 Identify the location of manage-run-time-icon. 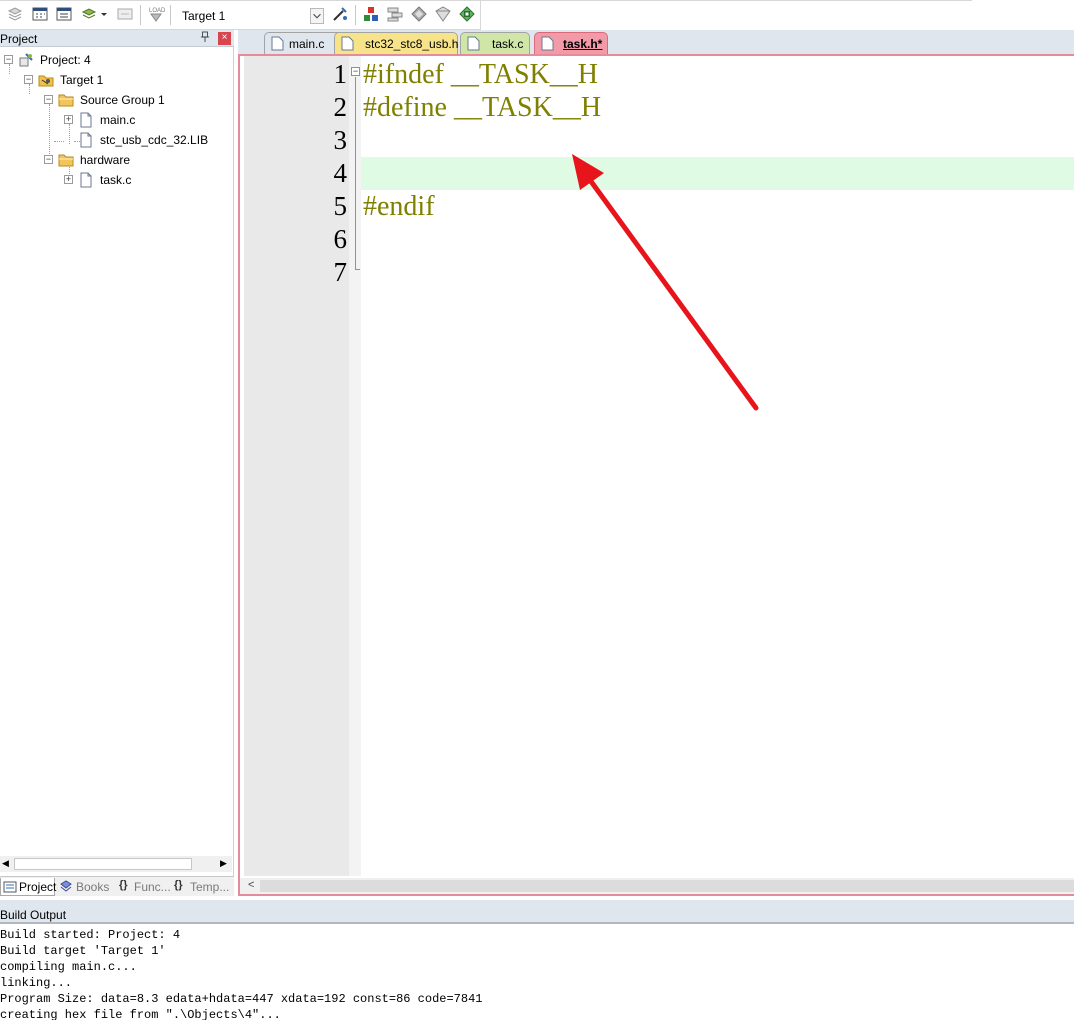
(443, 14).